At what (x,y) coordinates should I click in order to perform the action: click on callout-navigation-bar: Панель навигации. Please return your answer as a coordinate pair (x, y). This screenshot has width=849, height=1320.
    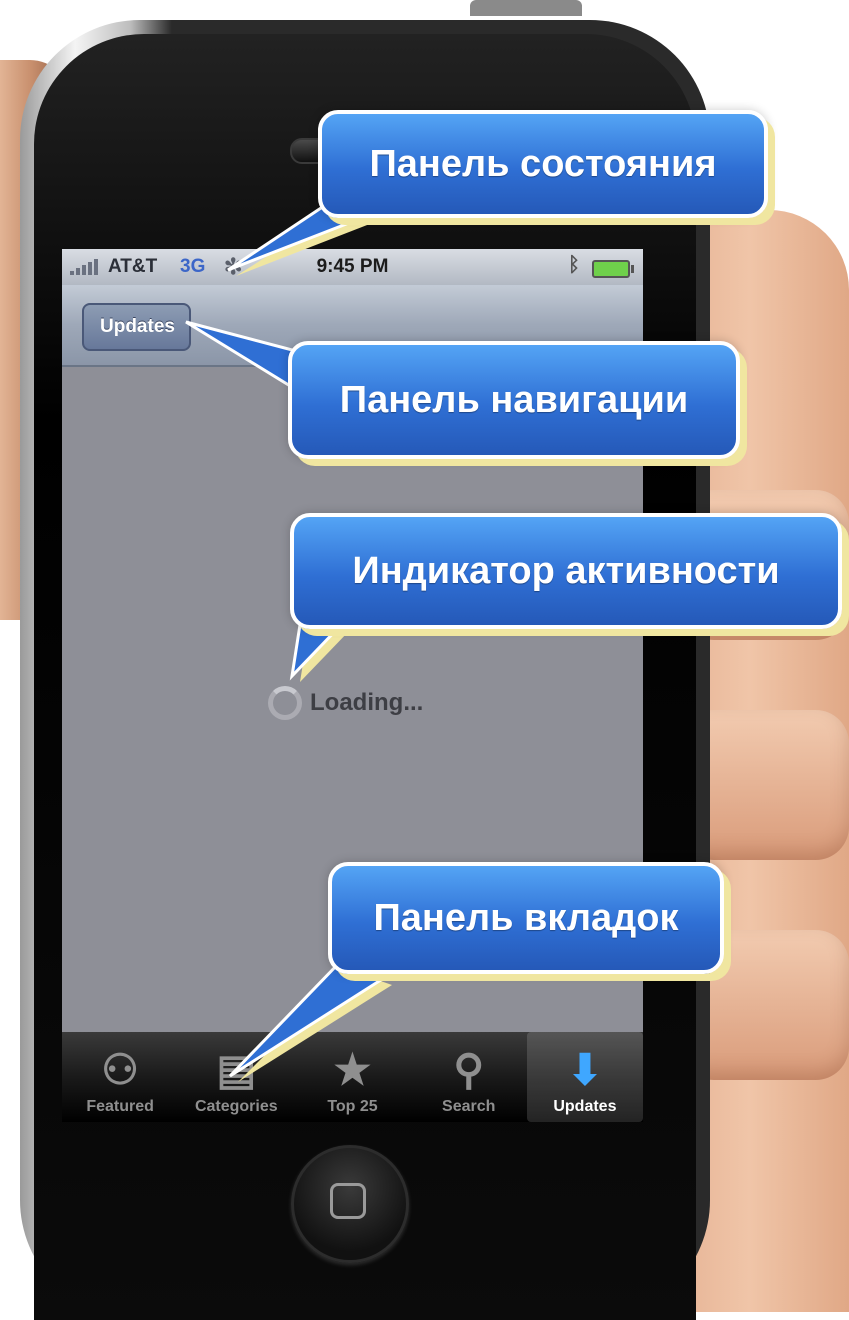
    Looking at the image, I should click on (514, 400).